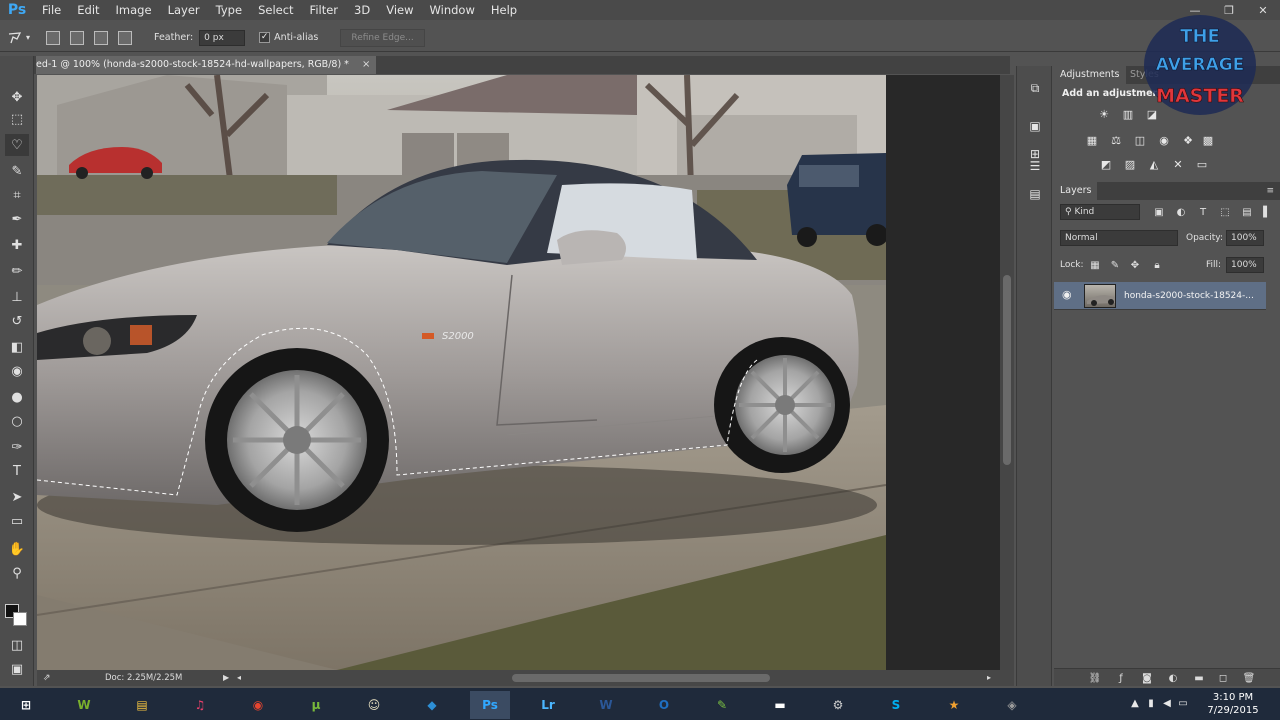 This screenshot has height=720, width=1280. Describe the element at coordinates (1270, 191) in the screenshot. I see `layers-panel-menu-icon: ≡` at that location.